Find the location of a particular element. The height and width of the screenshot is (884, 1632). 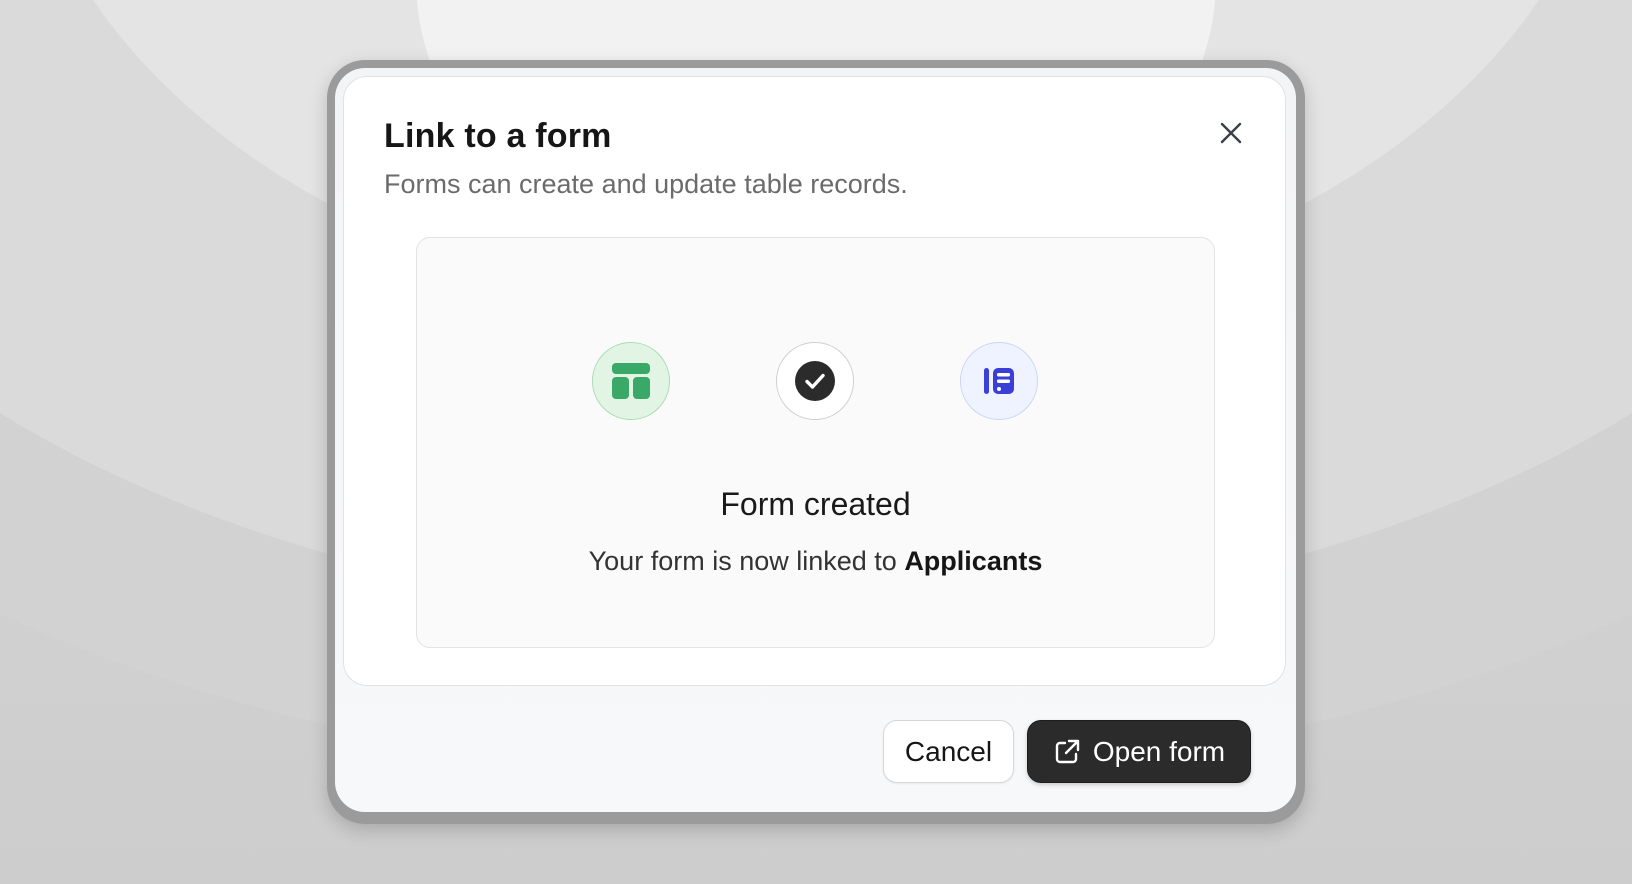

status-message-prefix: Your form is now linked to is located at coordinates (742, 561).